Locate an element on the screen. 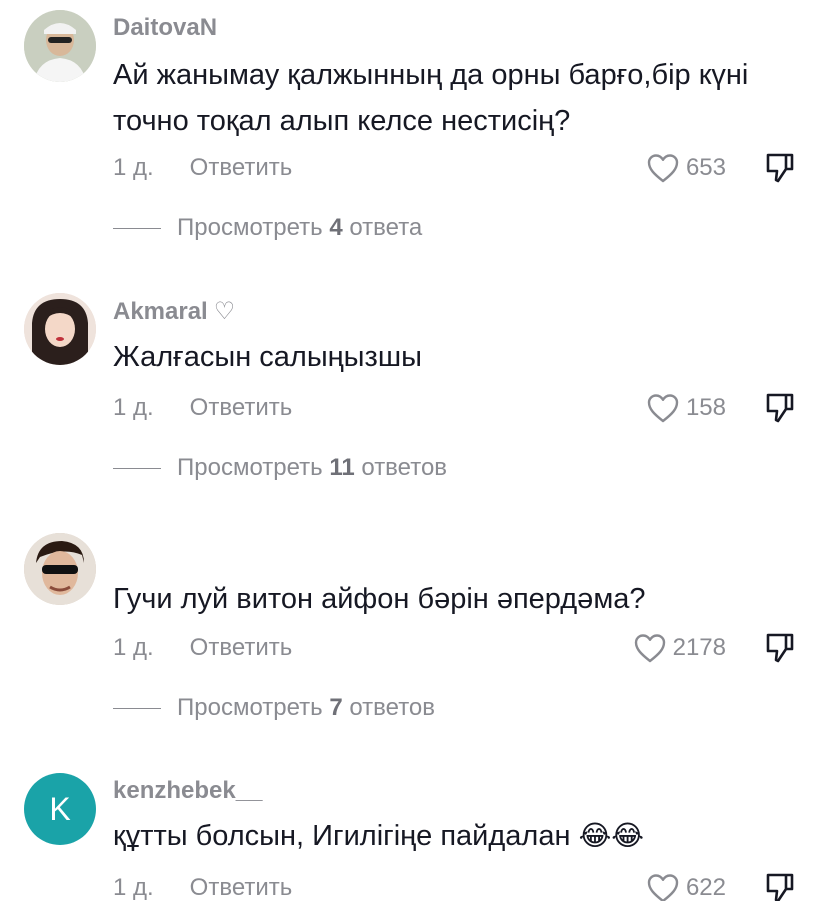 This screenshot has height=901, width=828. comment-text: Жалғасын салыңызшы is located at coordinates (267, 357).